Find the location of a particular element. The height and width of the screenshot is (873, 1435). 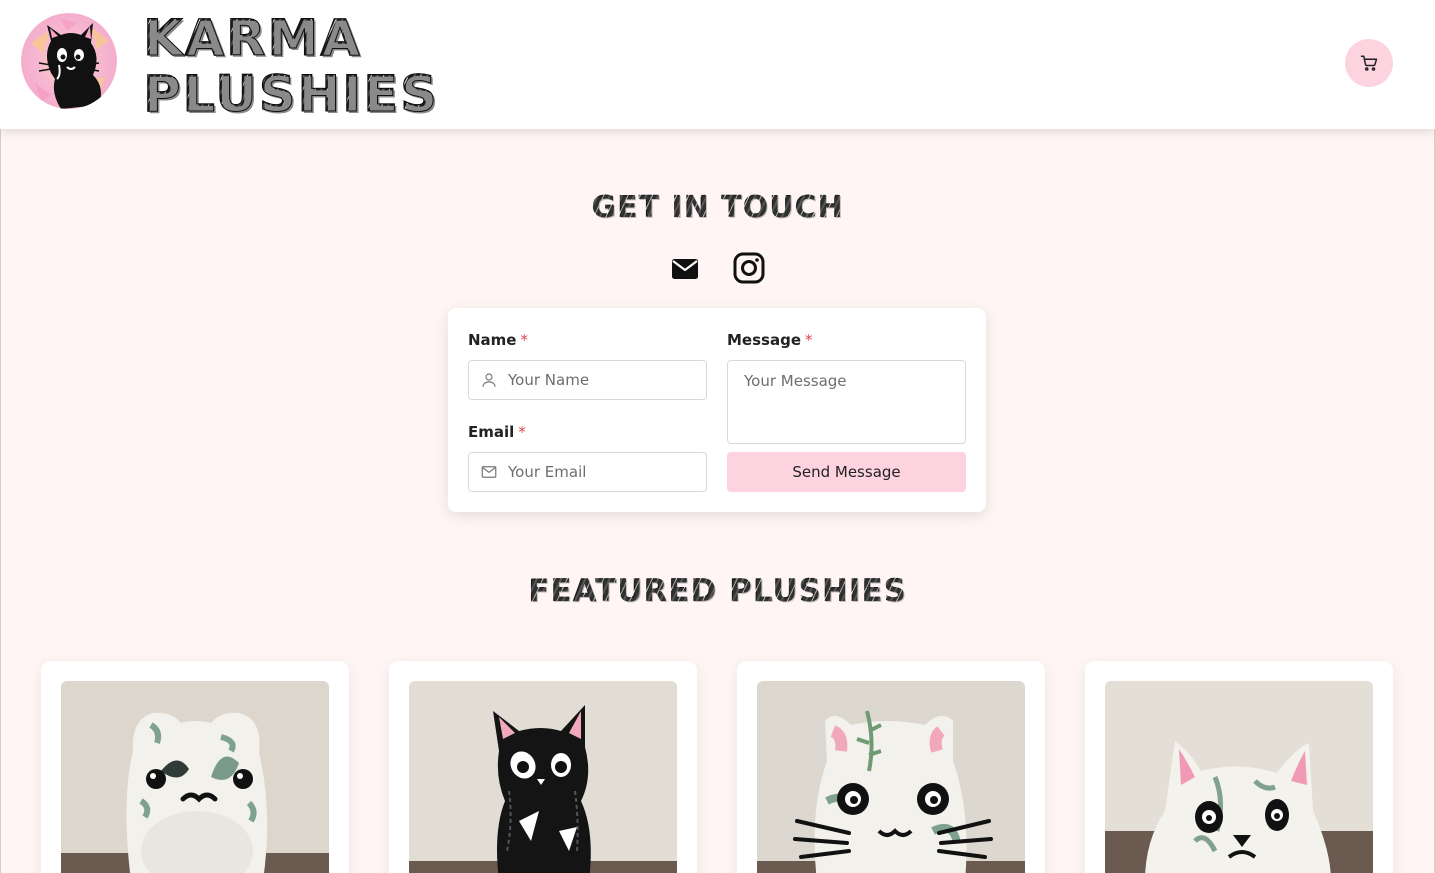

email-field: Your Email is located at coordinates (587, 472).